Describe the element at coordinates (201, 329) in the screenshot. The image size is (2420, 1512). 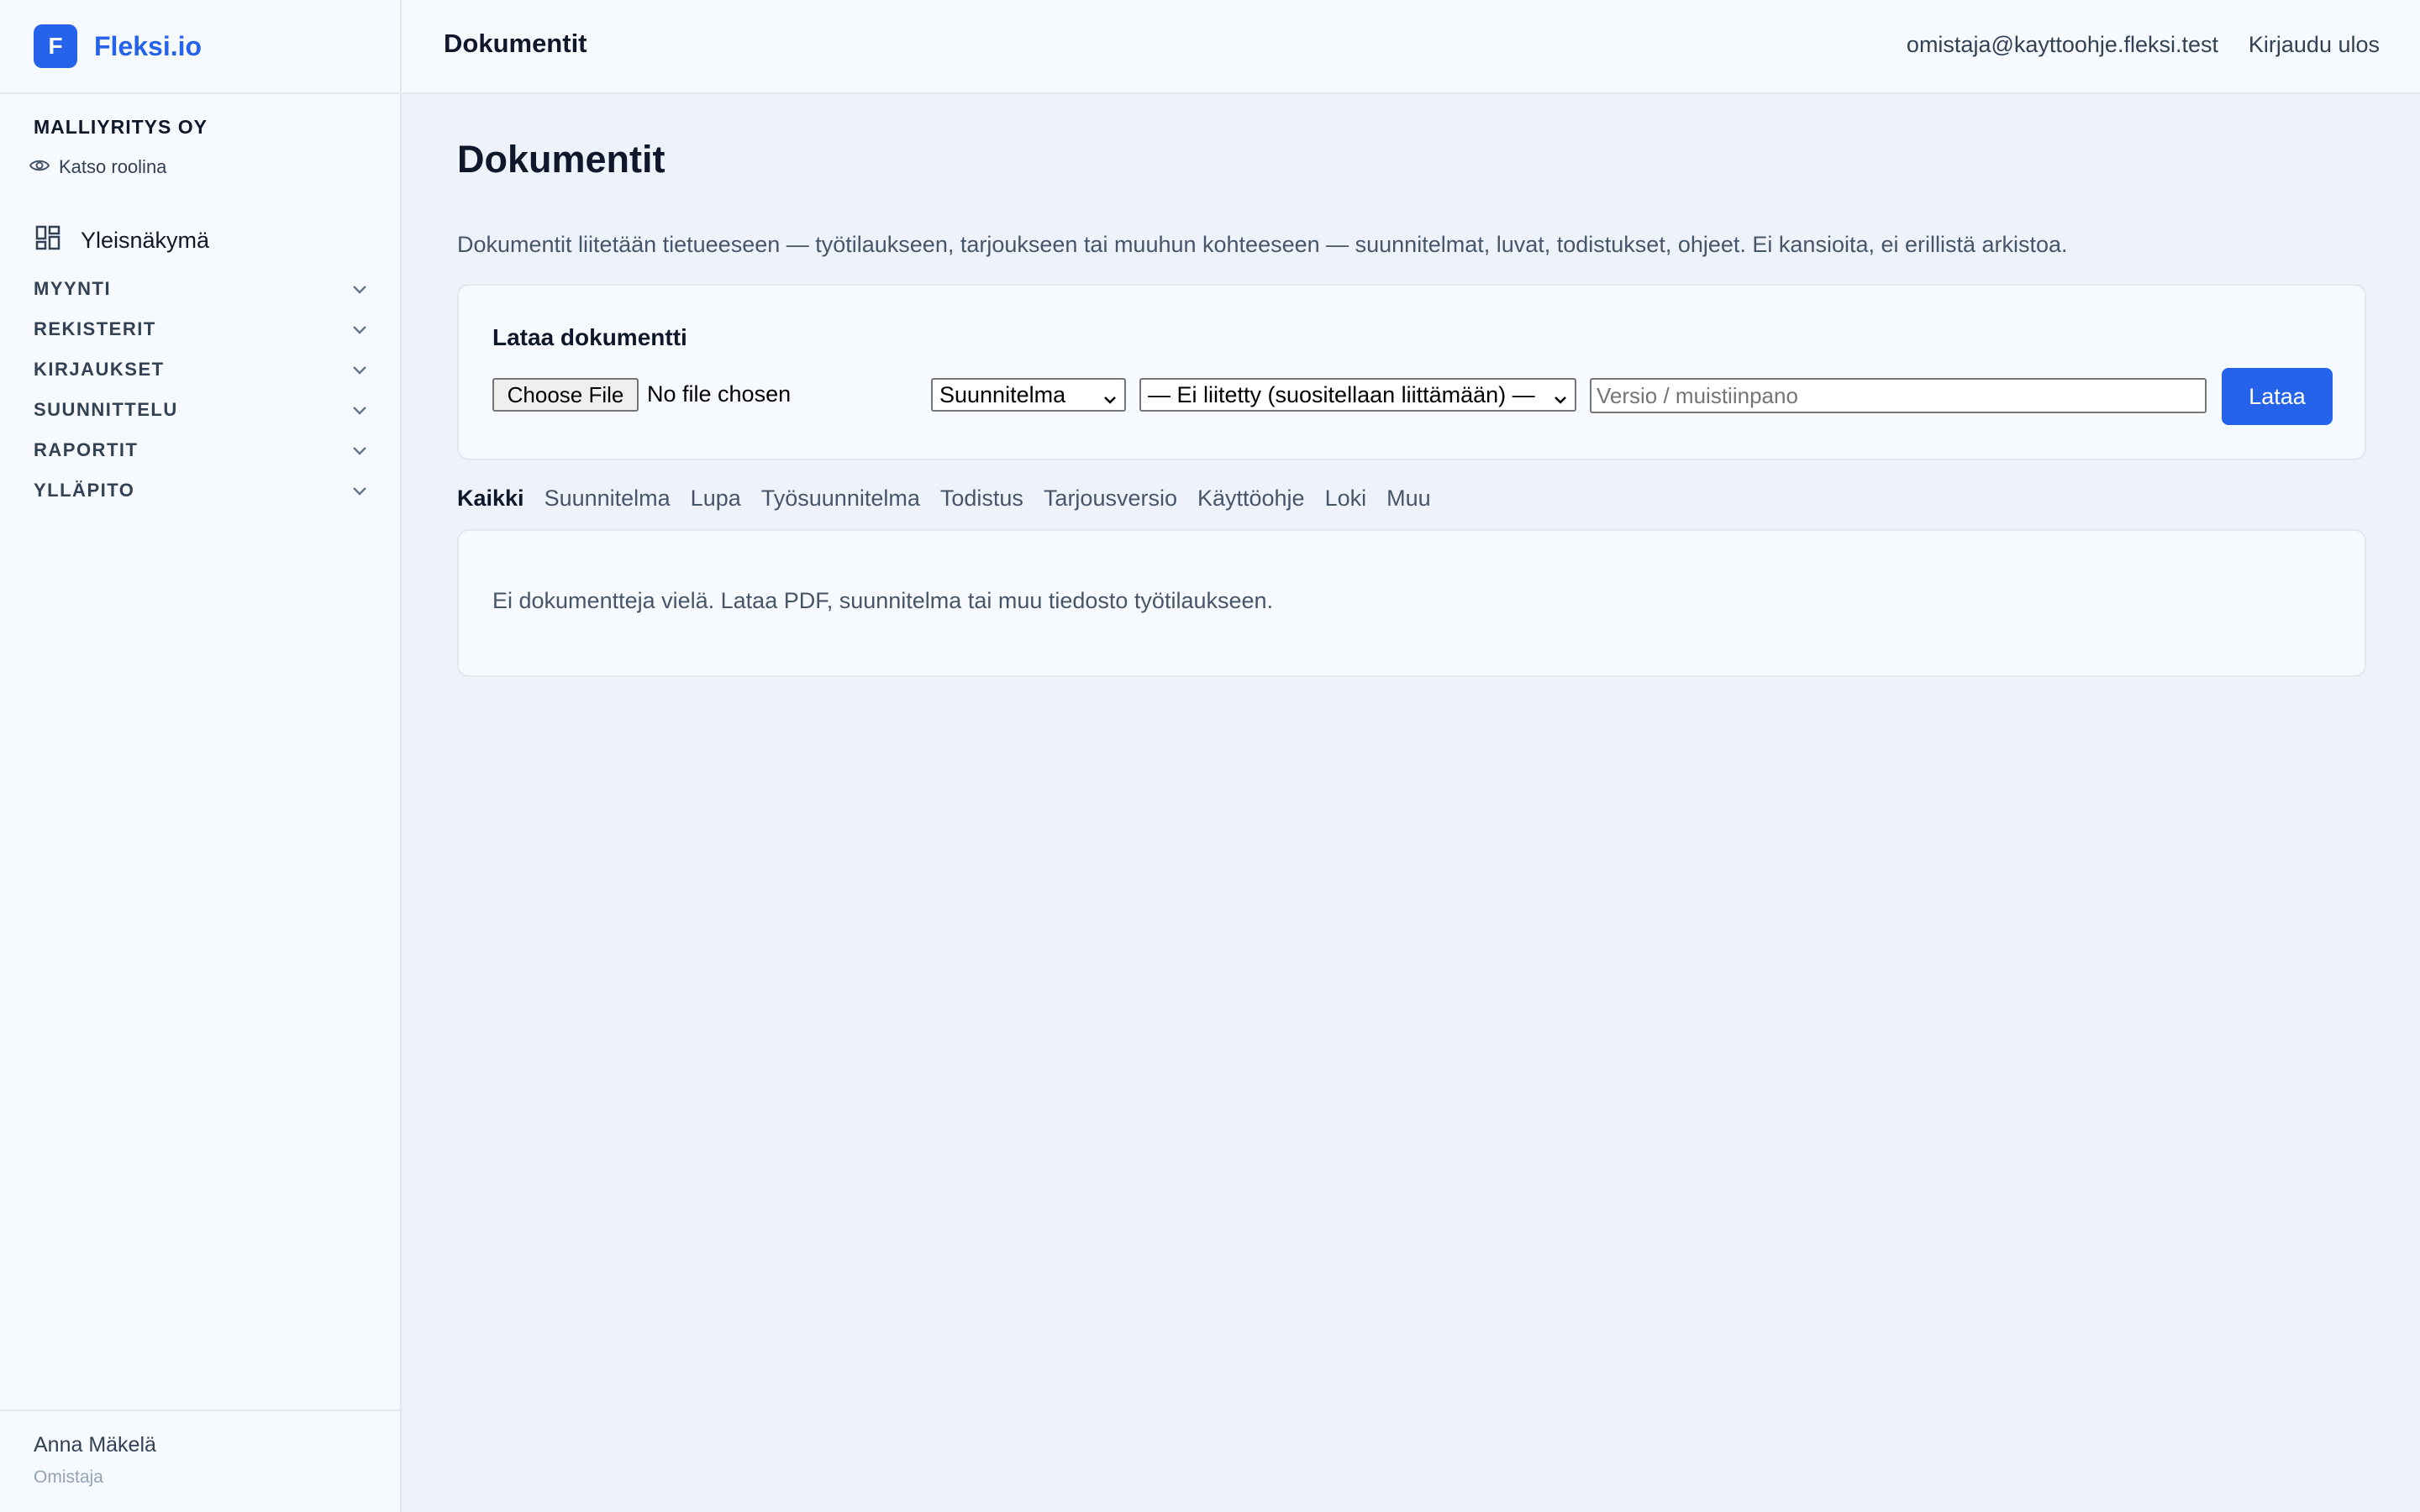
I see `sidebar-section-rekisterit: REKISTERIT` at that location.